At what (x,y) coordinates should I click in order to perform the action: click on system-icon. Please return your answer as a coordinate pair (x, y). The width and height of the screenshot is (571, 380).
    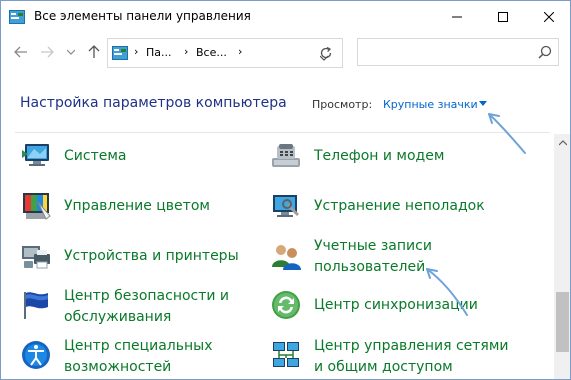
    Looking at the image, I should click on (35, 155).